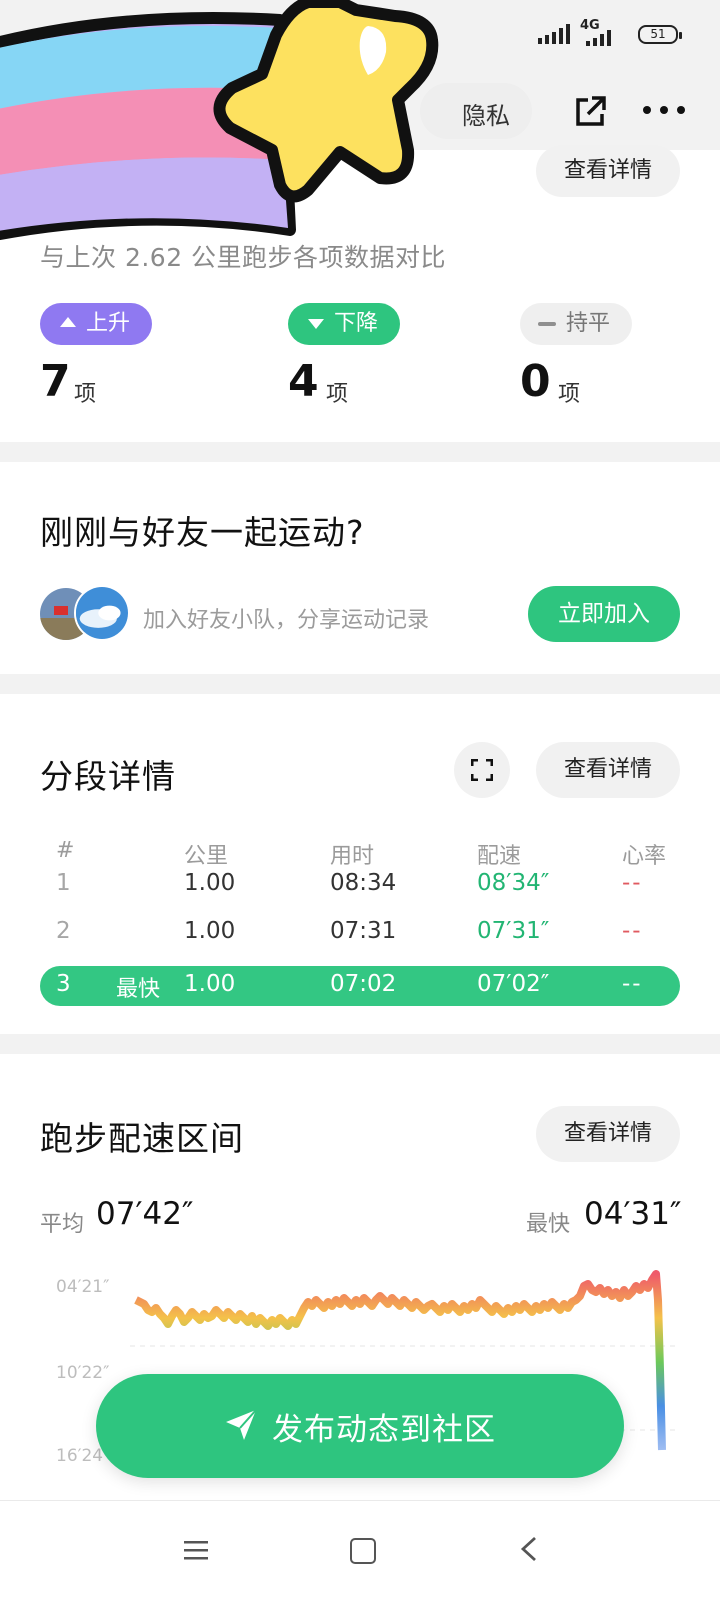 Image resolution: width=720 pixels, height=1601 pixels. What do you see at coordinates (202, 532) in the screenshot?
I see `friends-title: 刚刚与好友一起运动?` at bounding box center [202, 532].